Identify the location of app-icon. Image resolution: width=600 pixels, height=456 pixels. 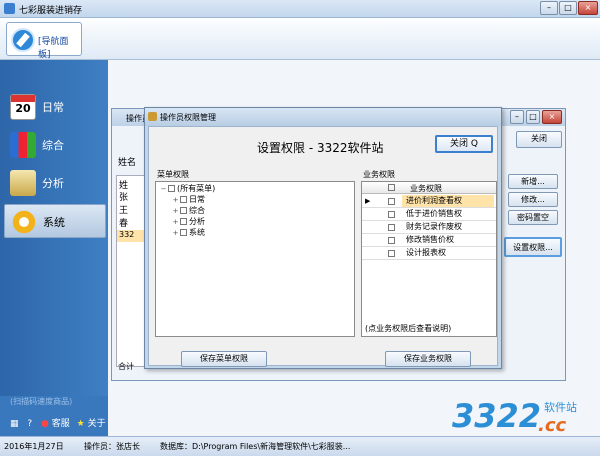
(9, 8).